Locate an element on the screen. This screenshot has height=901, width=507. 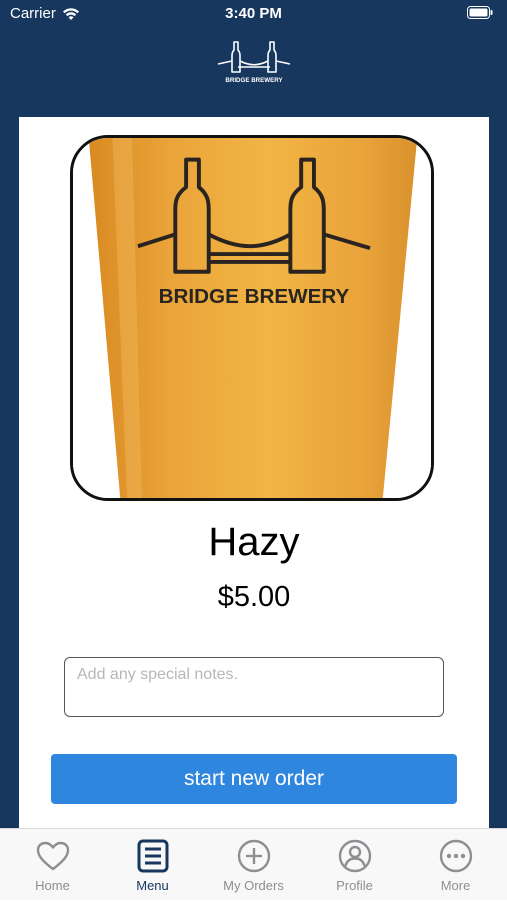
heart-icon is located at coordinates (52, 856).